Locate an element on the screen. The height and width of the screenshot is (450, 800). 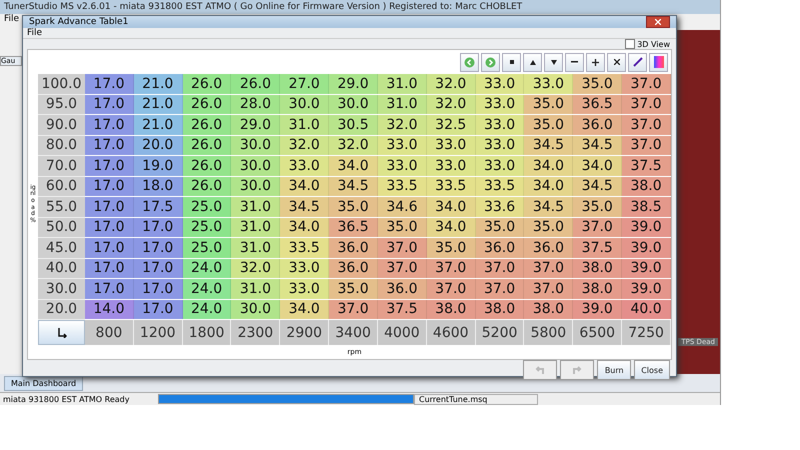
close-button is located at coordinates (658, 22).